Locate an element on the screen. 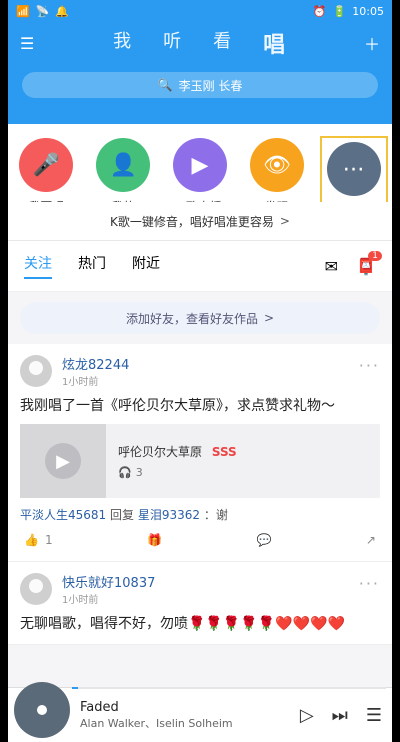  player-controls: ▷ ⏭ ☰ is located at coordinates (341, 715).